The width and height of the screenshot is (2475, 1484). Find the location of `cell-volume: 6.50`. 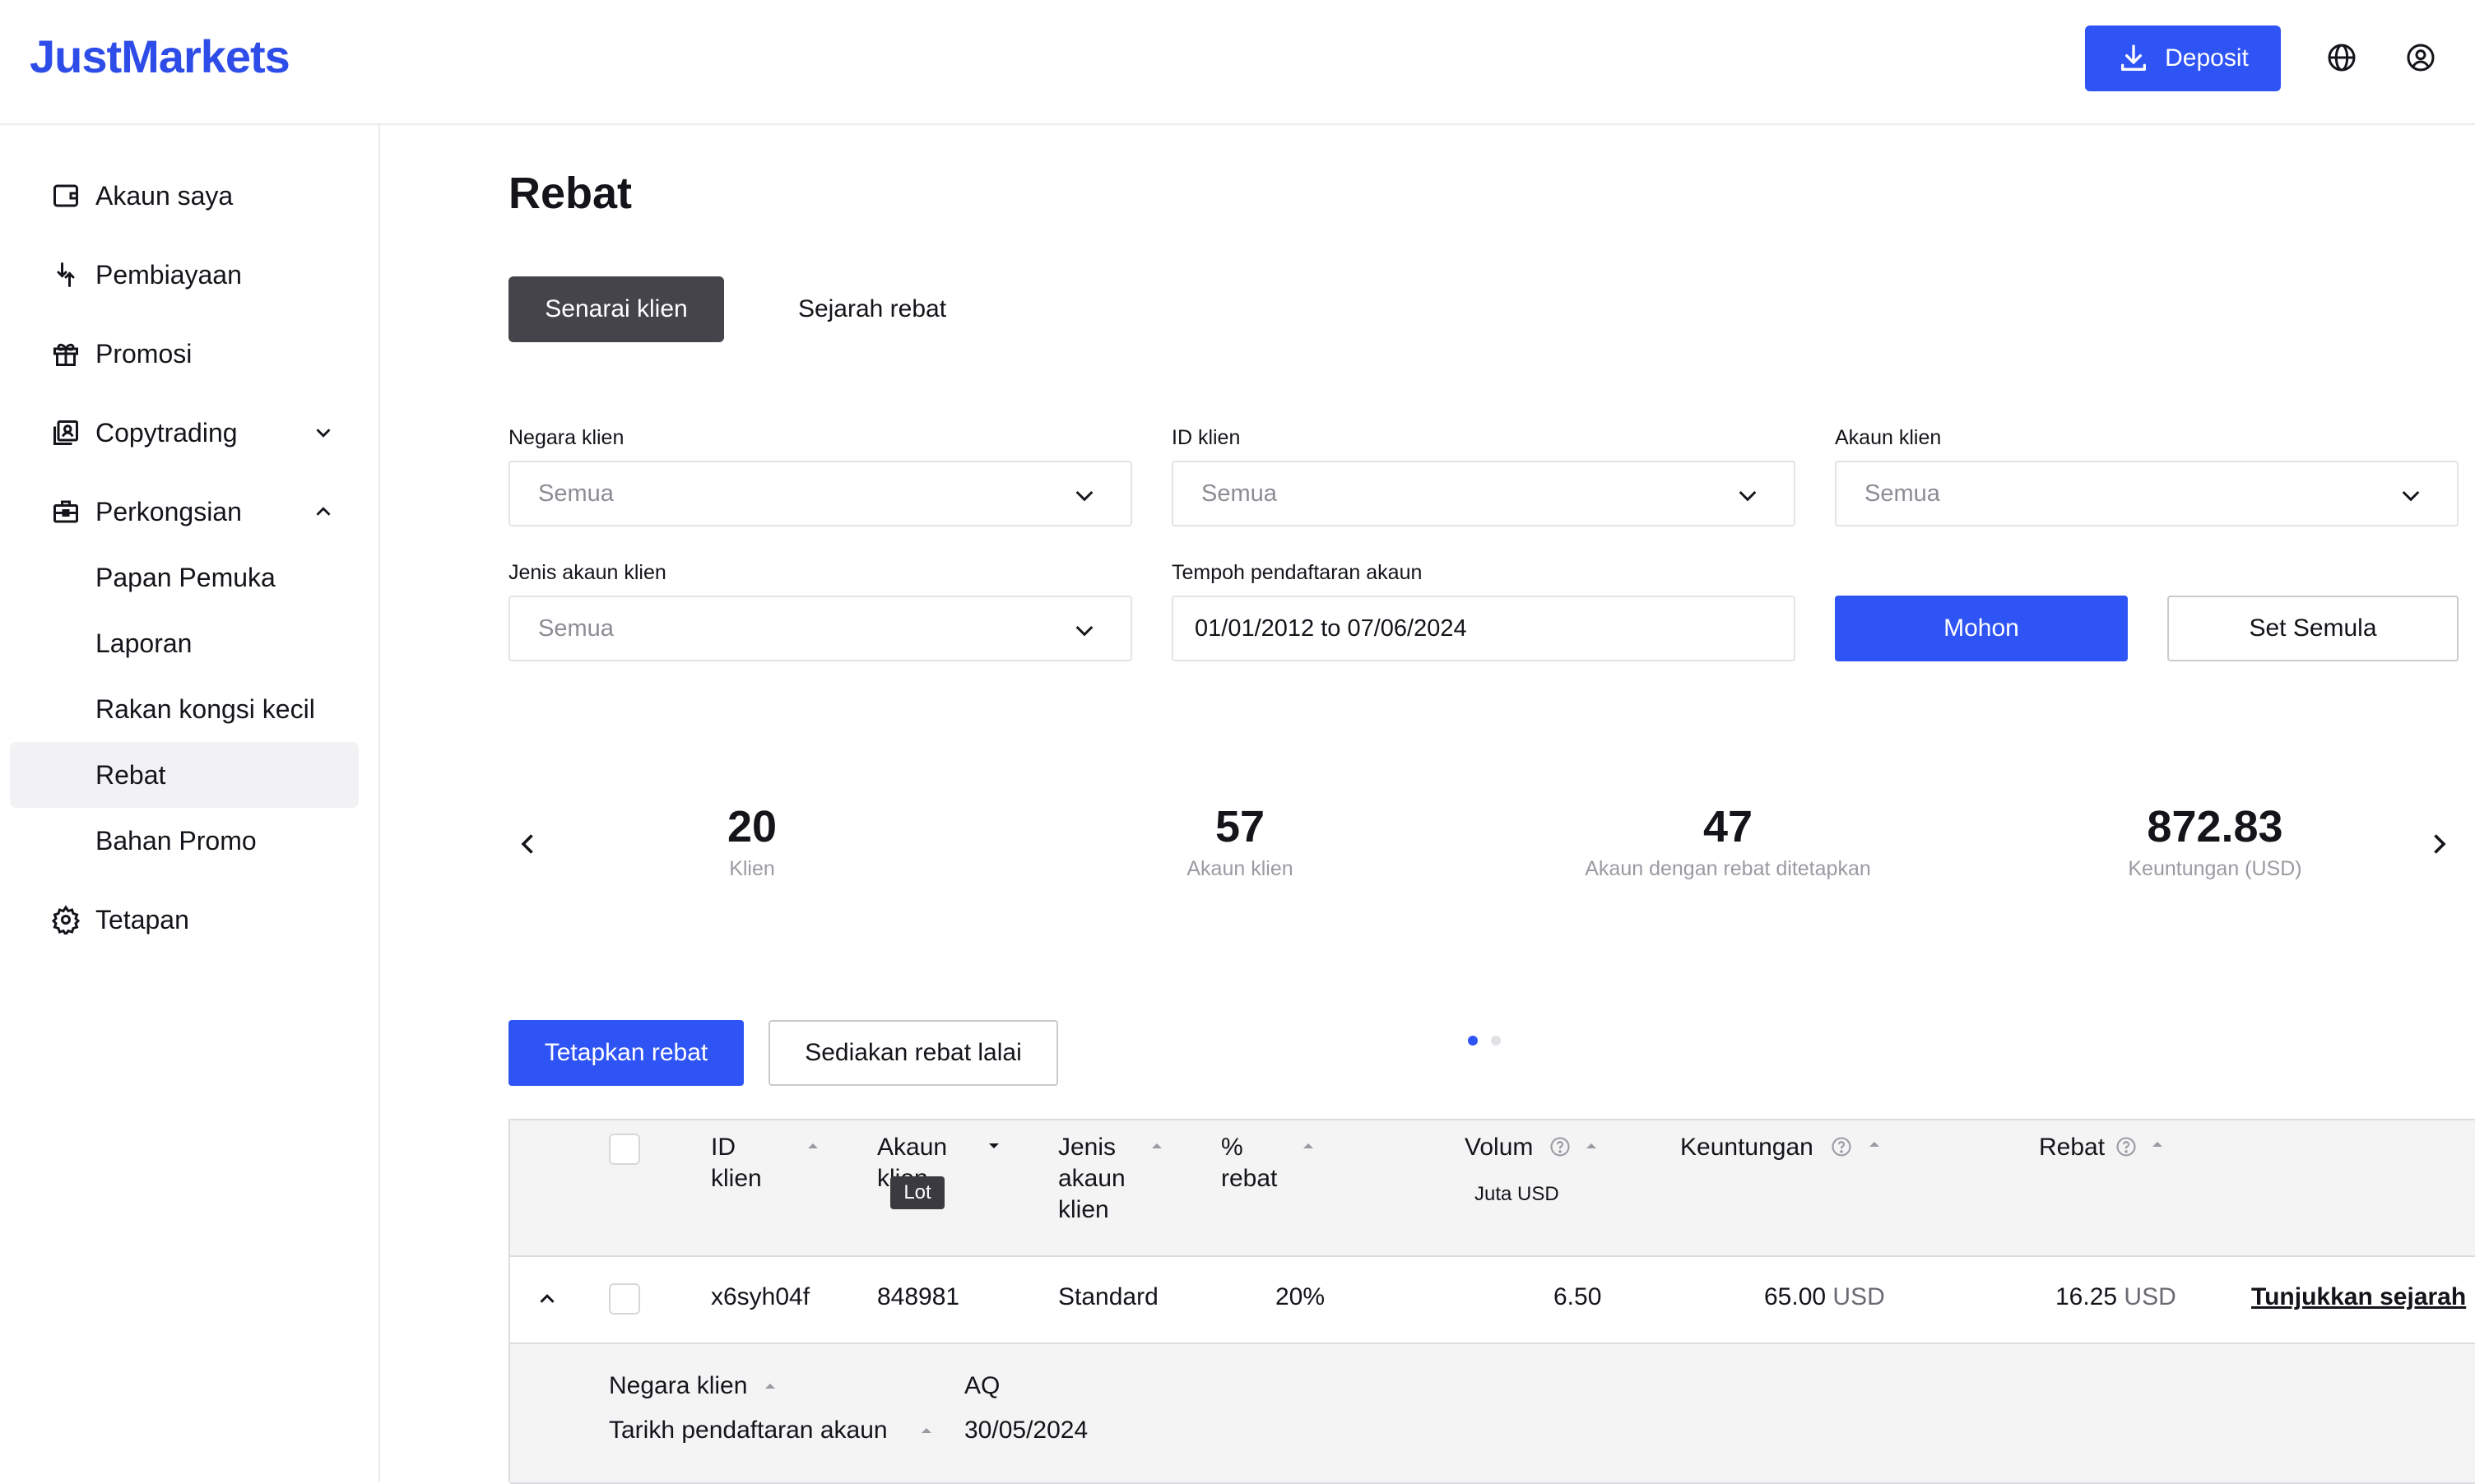

cell-volume: 6.50 is located at coordinates (1577, 1296).